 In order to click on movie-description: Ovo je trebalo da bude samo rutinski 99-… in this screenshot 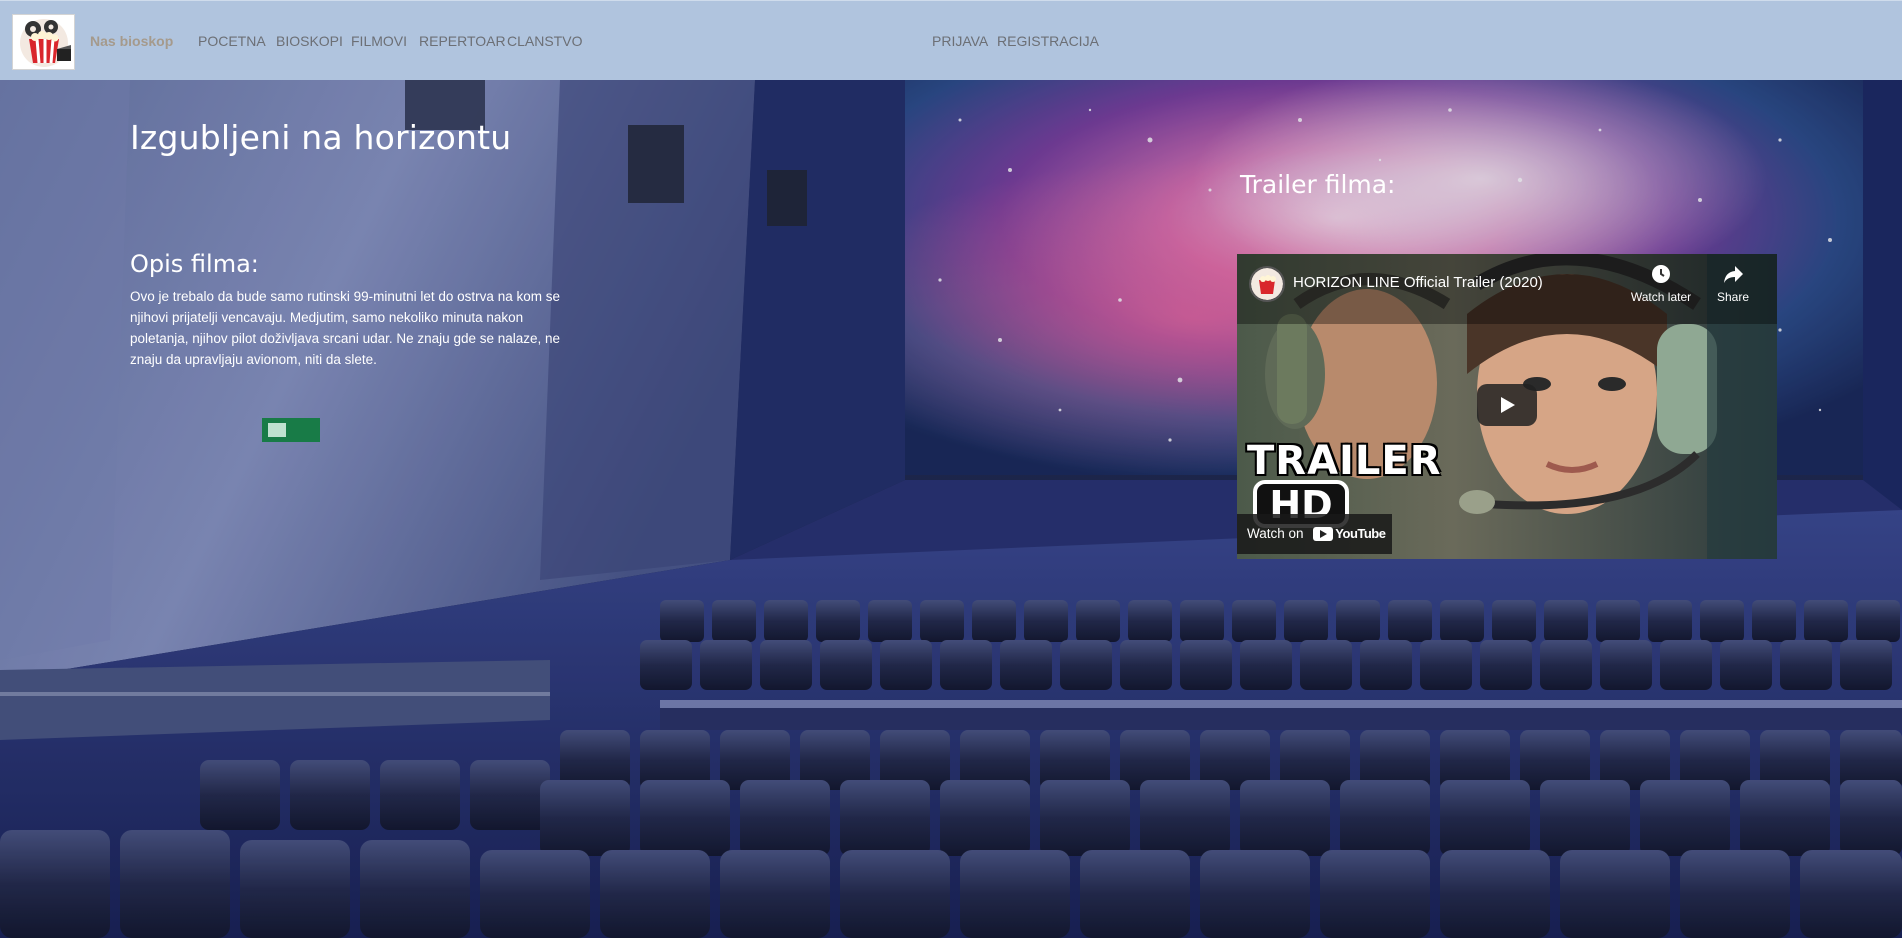, I will do `click(345, 328)`.